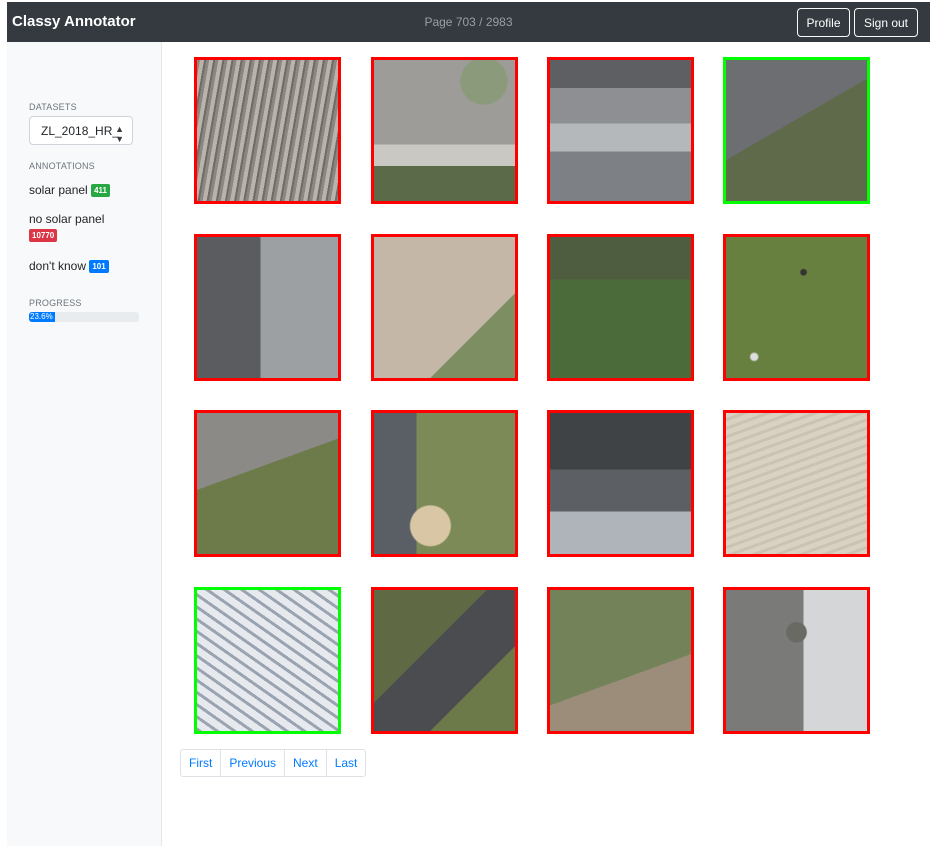  What do you see at coordinates (43, 235) in the screenshot?
I see `annotation-count-badge: 10770` at bounding box center [43, 235].